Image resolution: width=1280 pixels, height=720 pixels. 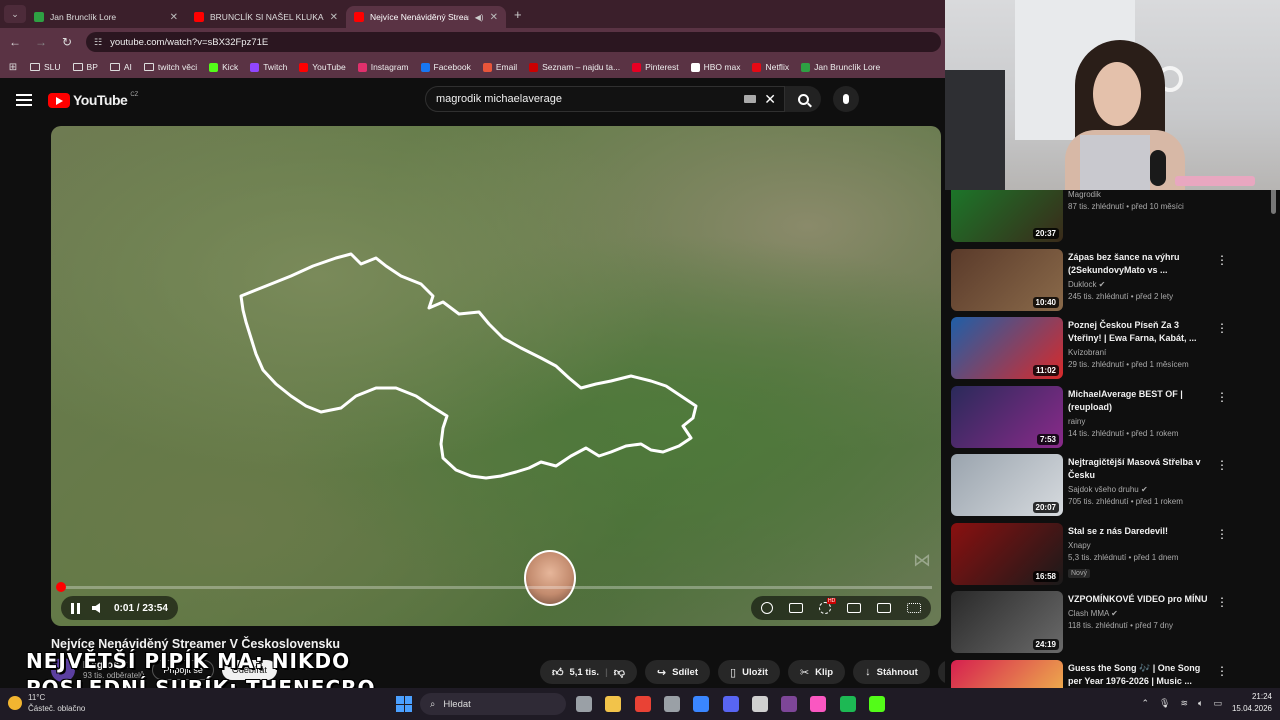 What do you see at coordinates (1007, 622) in the screenshot?
I see `recommendation-thumbnail: 24:19` at bounding box center [1007, 622].